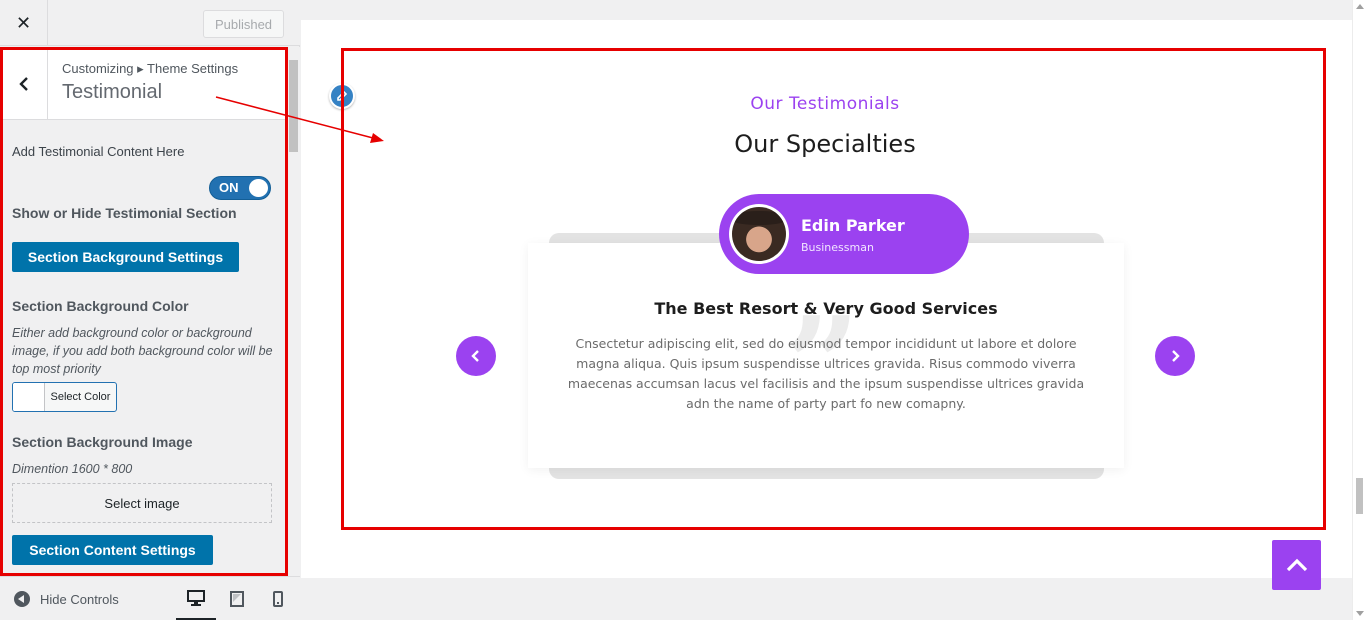  I want to click on chevron-up-icon, so click(1296, 565).